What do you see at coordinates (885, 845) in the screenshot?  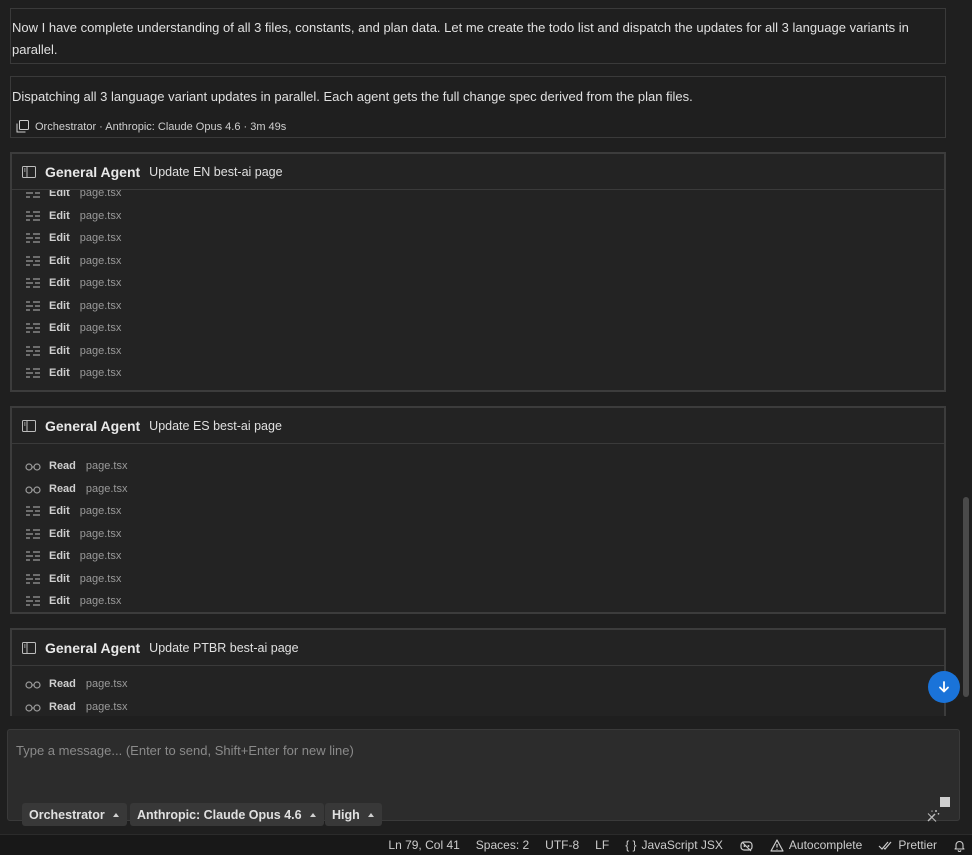 I see `double-check-icon` at bounding box center [885, 845].